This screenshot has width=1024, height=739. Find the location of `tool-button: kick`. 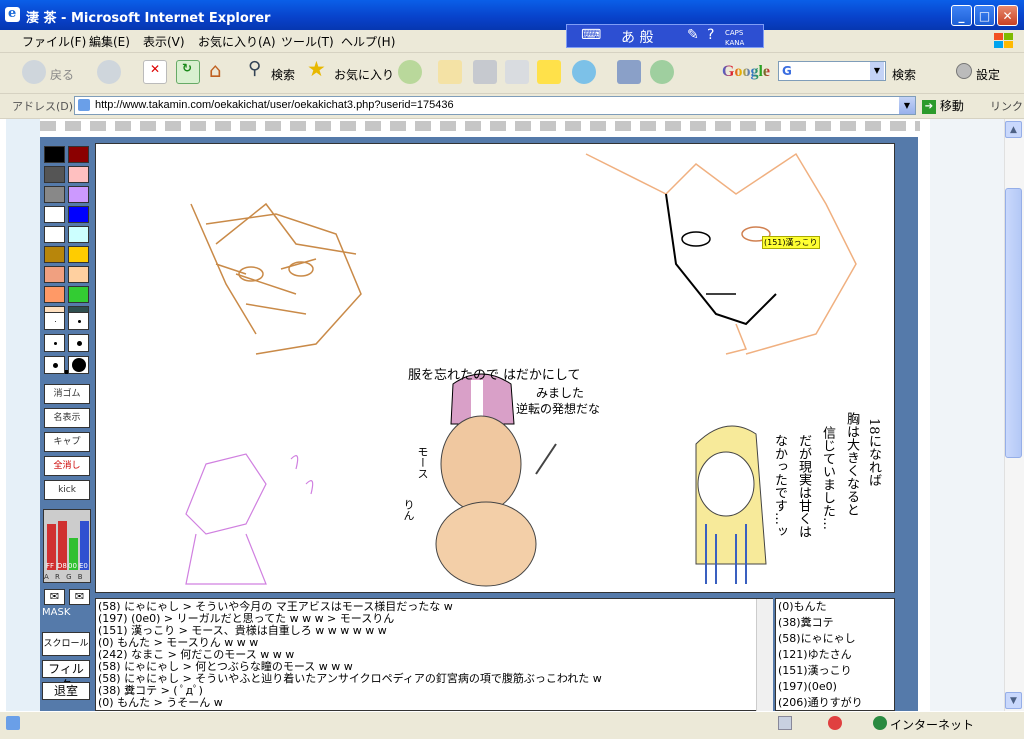

tool-button: kick is located at coordinates (67, 490).